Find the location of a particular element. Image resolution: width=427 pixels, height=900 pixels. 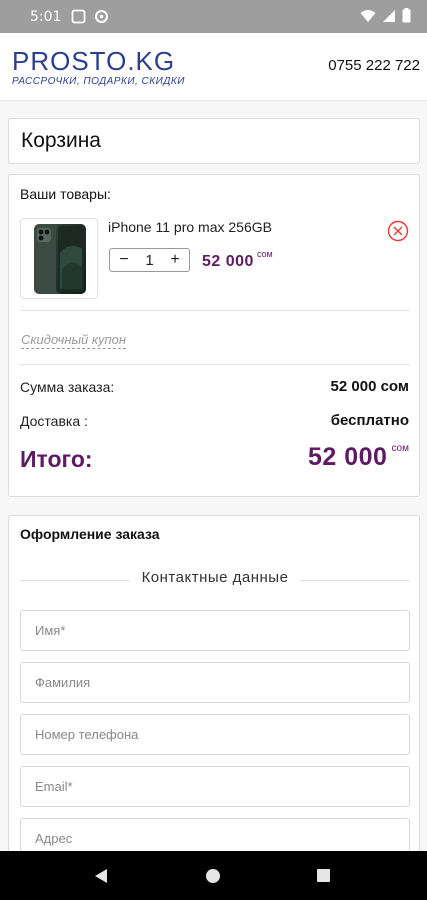

recent-apps-icon is located at coordinates (323, 875).